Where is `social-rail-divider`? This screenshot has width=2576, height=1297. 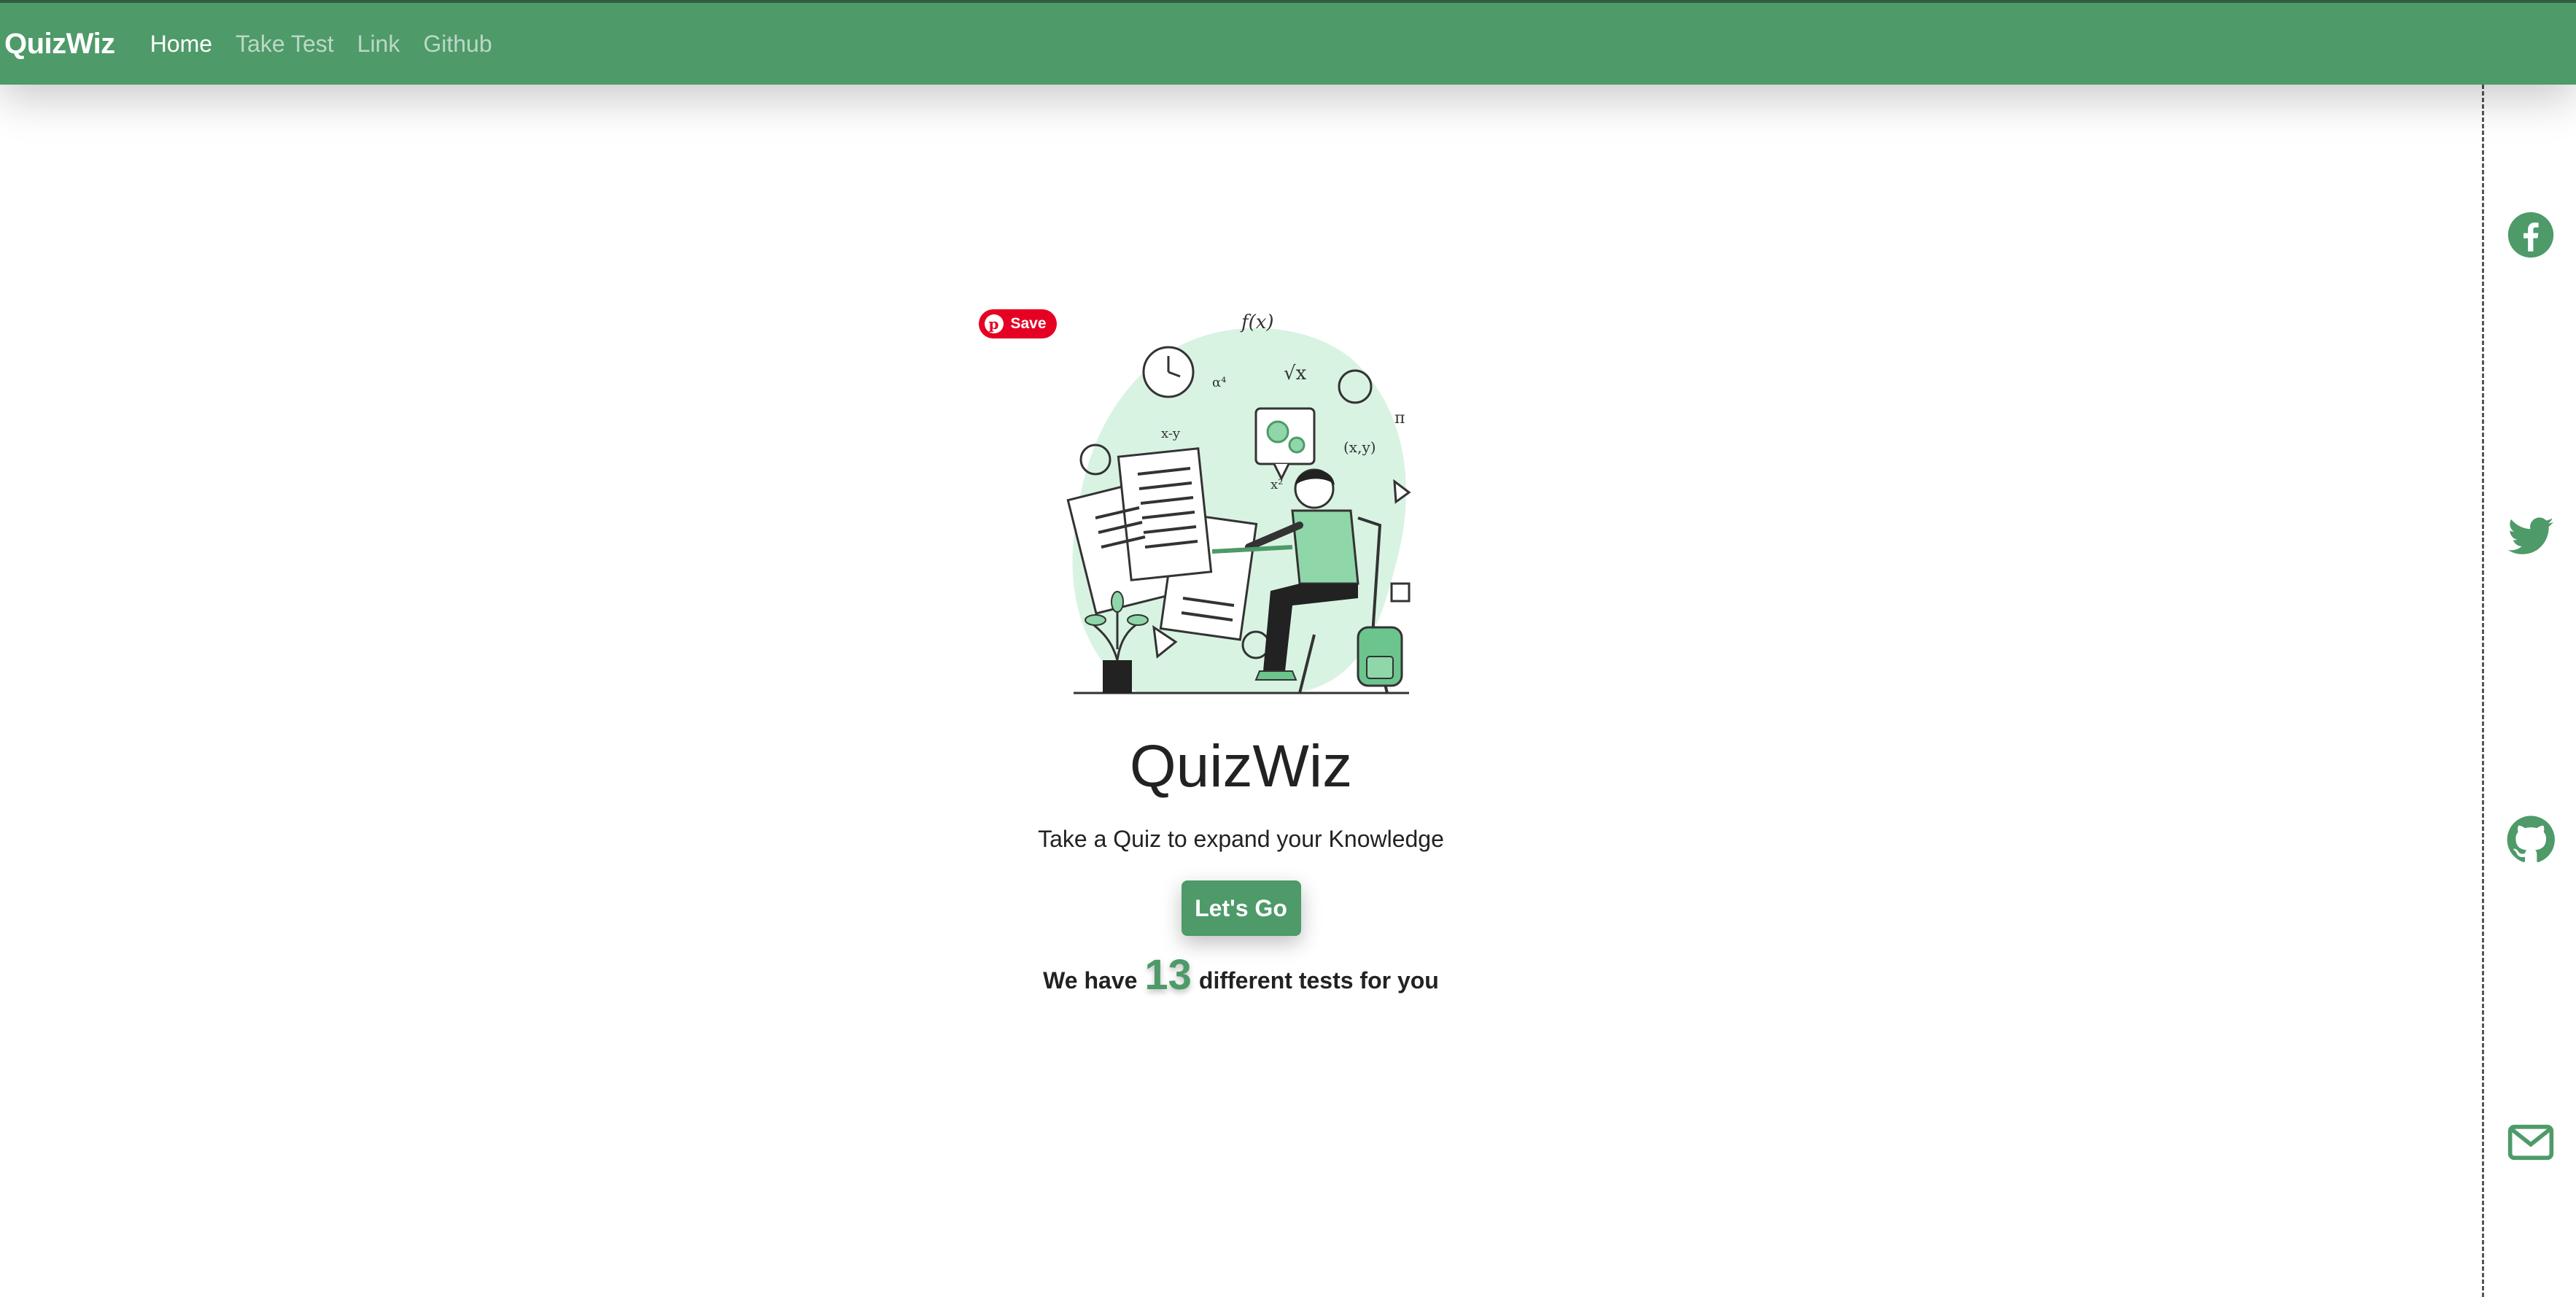 social-rail-divider is located at coordinates (2483, 691).